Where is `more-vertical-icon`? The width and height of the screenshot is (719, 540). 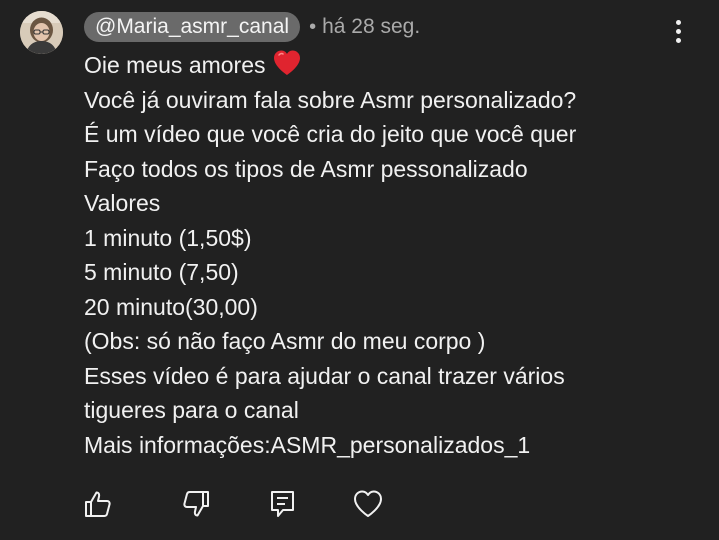
more-vertical-icon is located at coordinates (678, 33).